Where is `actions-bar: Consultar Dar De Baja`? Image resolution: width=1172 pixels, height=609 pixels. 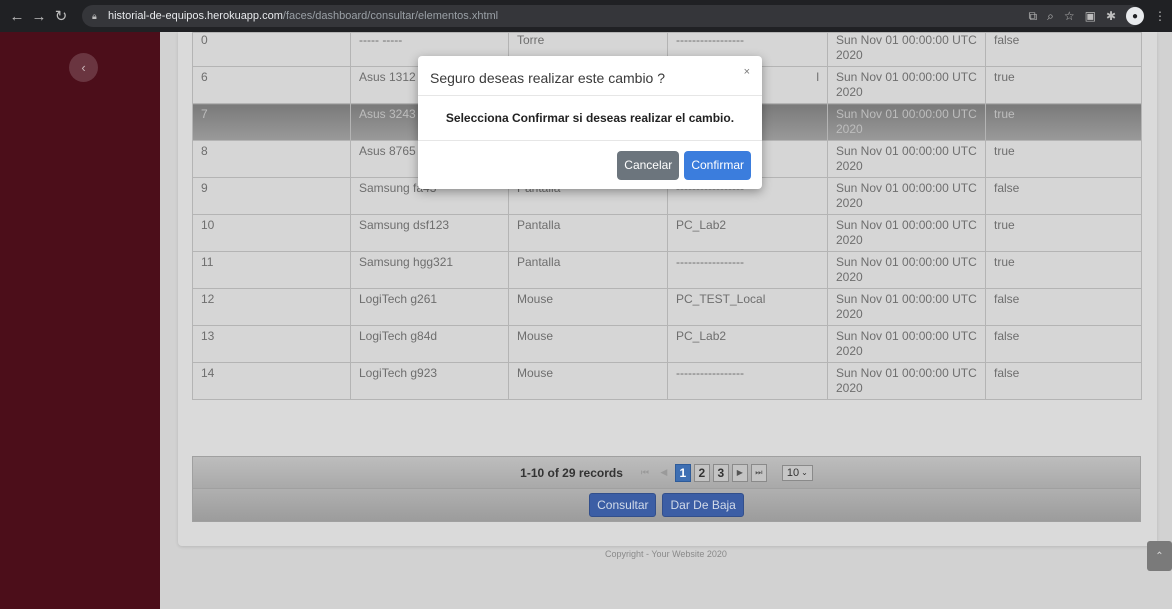
actions-bar: Consultar Dar De Baja is located at coordinates (666, 505).